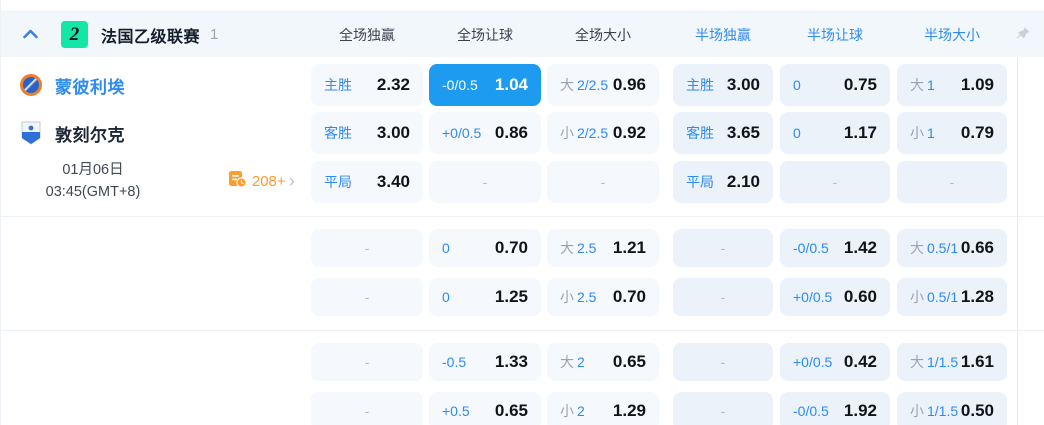 Image resolution: width=1044 pixels, height=425 pixels. I want to click on collapse-league-button, so click(30, 35).